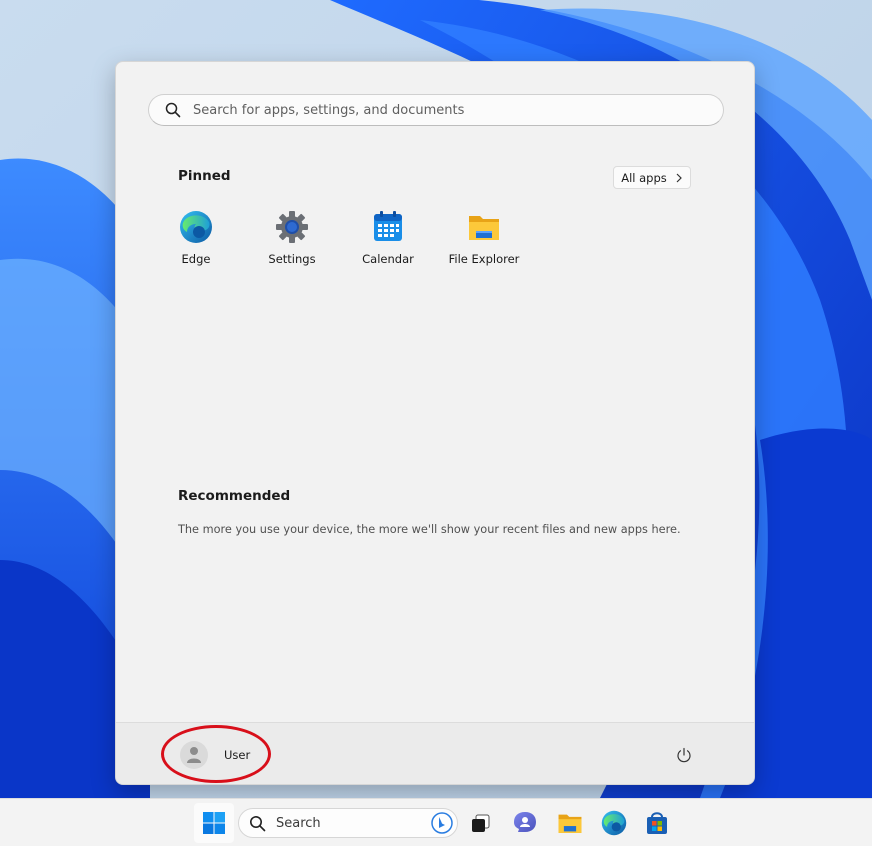  I want to click on recommended-heading: Recommended, so click(234, 496).